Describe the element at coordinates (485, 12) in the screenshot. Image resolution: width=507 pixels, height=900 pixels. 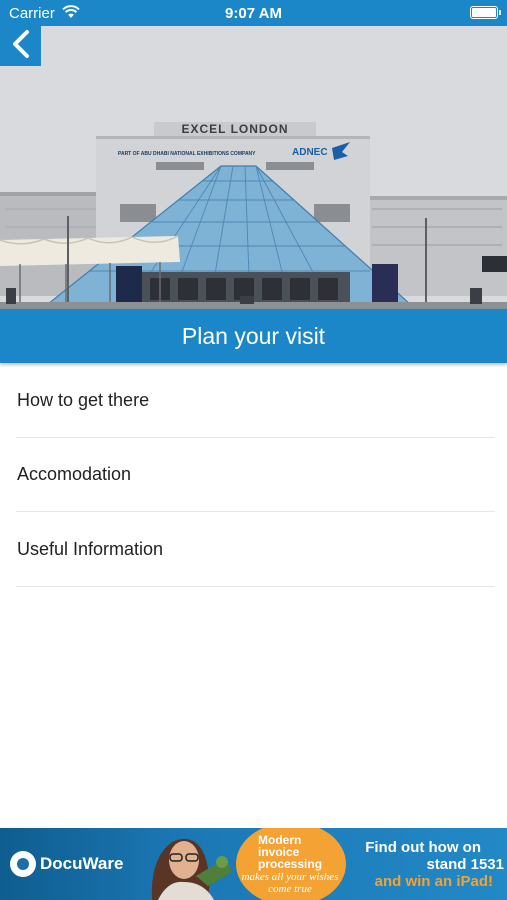
I see `battery-icon` at that location.